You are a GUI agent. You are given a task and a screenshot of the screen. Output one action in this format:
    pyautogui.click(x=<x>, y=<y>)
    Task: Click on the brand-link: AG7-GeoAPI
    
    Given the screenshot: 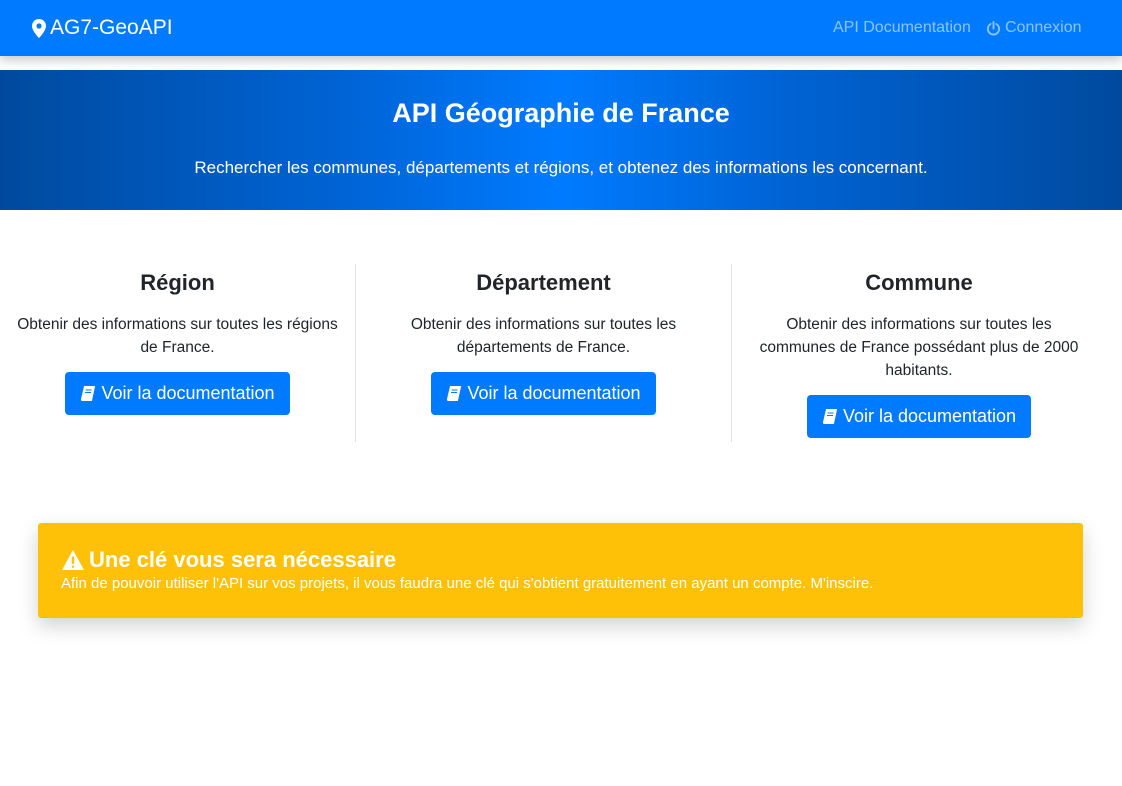 What is the action you would take?
    pyautogui.click(x=102, y=28)
    